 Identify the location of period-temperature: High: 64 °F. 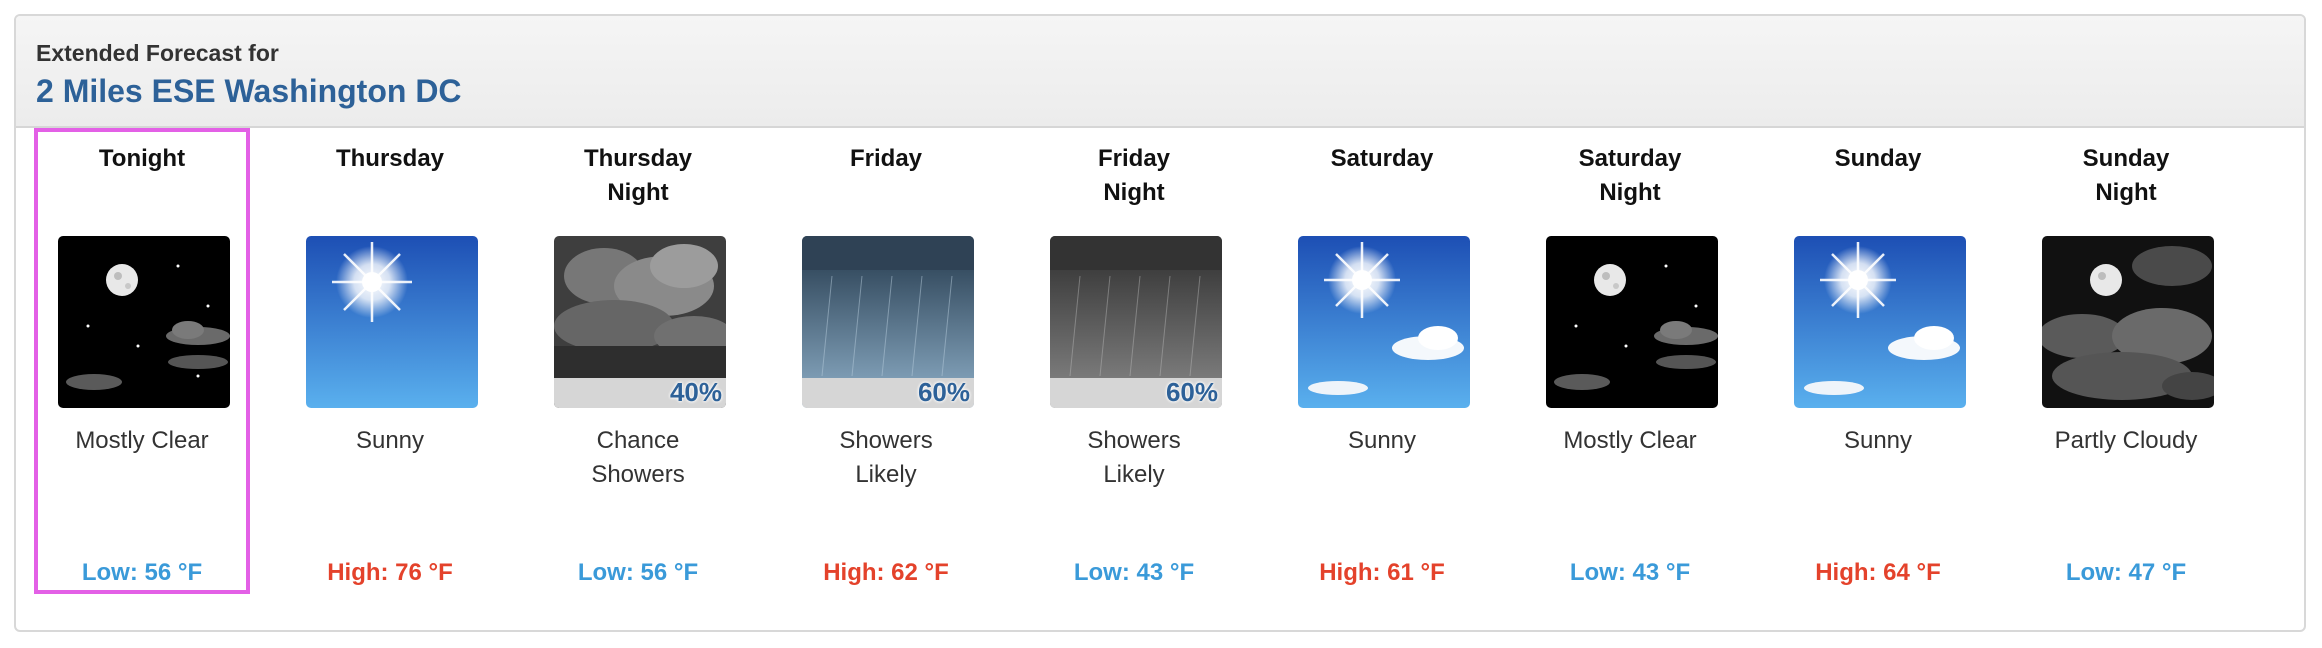
(1878, 572).